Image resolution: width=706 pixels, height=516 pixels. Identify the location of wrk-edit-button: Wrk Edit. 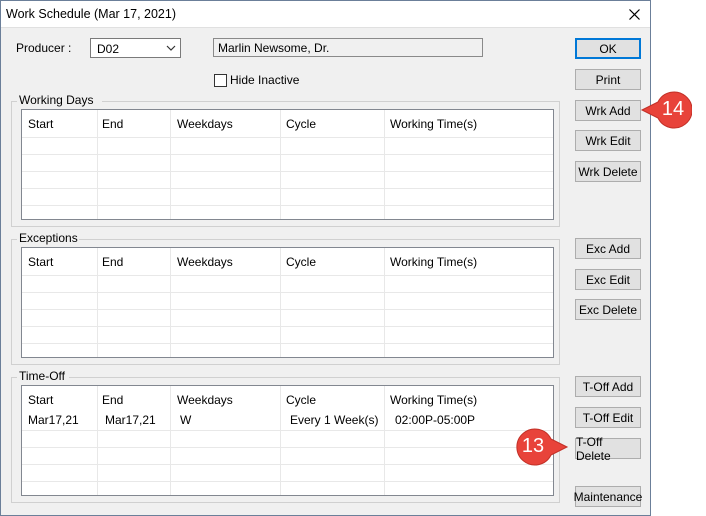
(608, 140).